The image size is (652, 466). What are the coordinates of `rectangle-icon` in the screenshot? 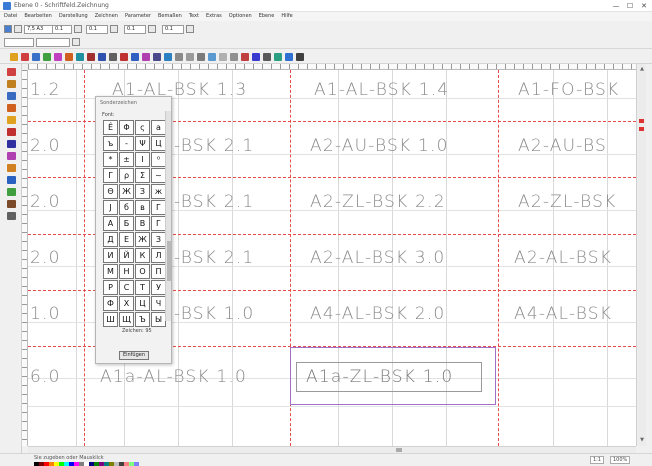 It's located at (135, 56).